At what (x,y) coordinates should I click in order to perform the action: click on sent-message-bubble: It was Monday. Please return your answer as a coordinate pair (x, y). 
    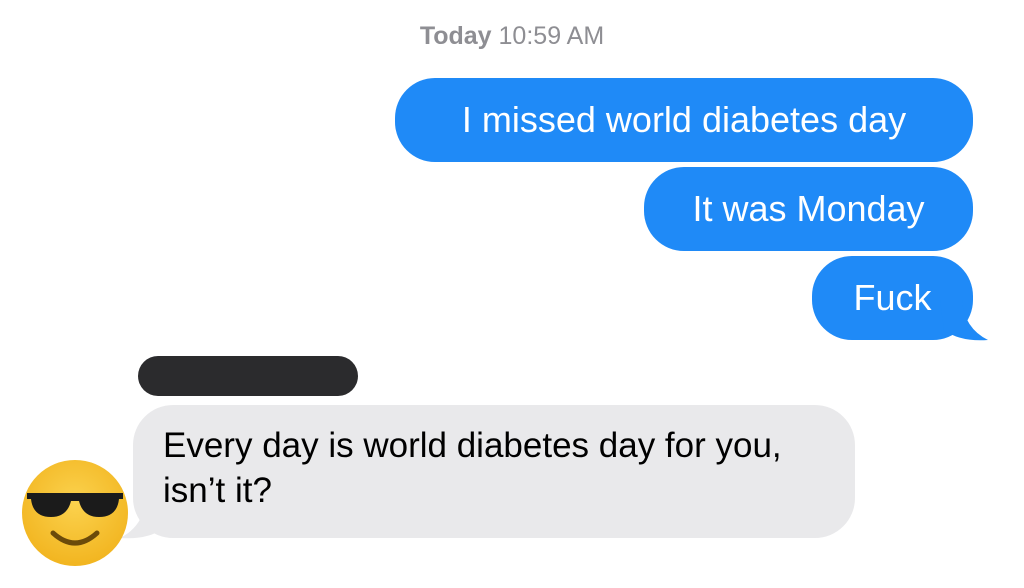
    Looking at the image, I should click on (808, 209).